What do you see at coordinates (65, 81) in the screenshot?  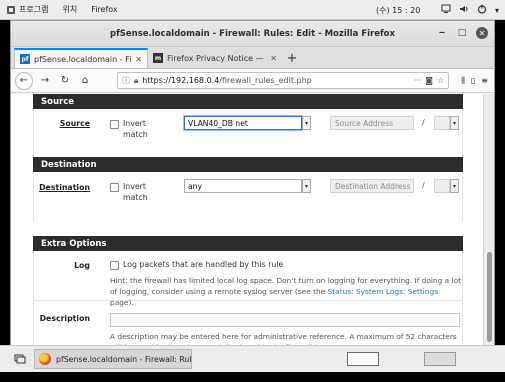 I see `reload-button: ↻` at bounding box center [65, 81].